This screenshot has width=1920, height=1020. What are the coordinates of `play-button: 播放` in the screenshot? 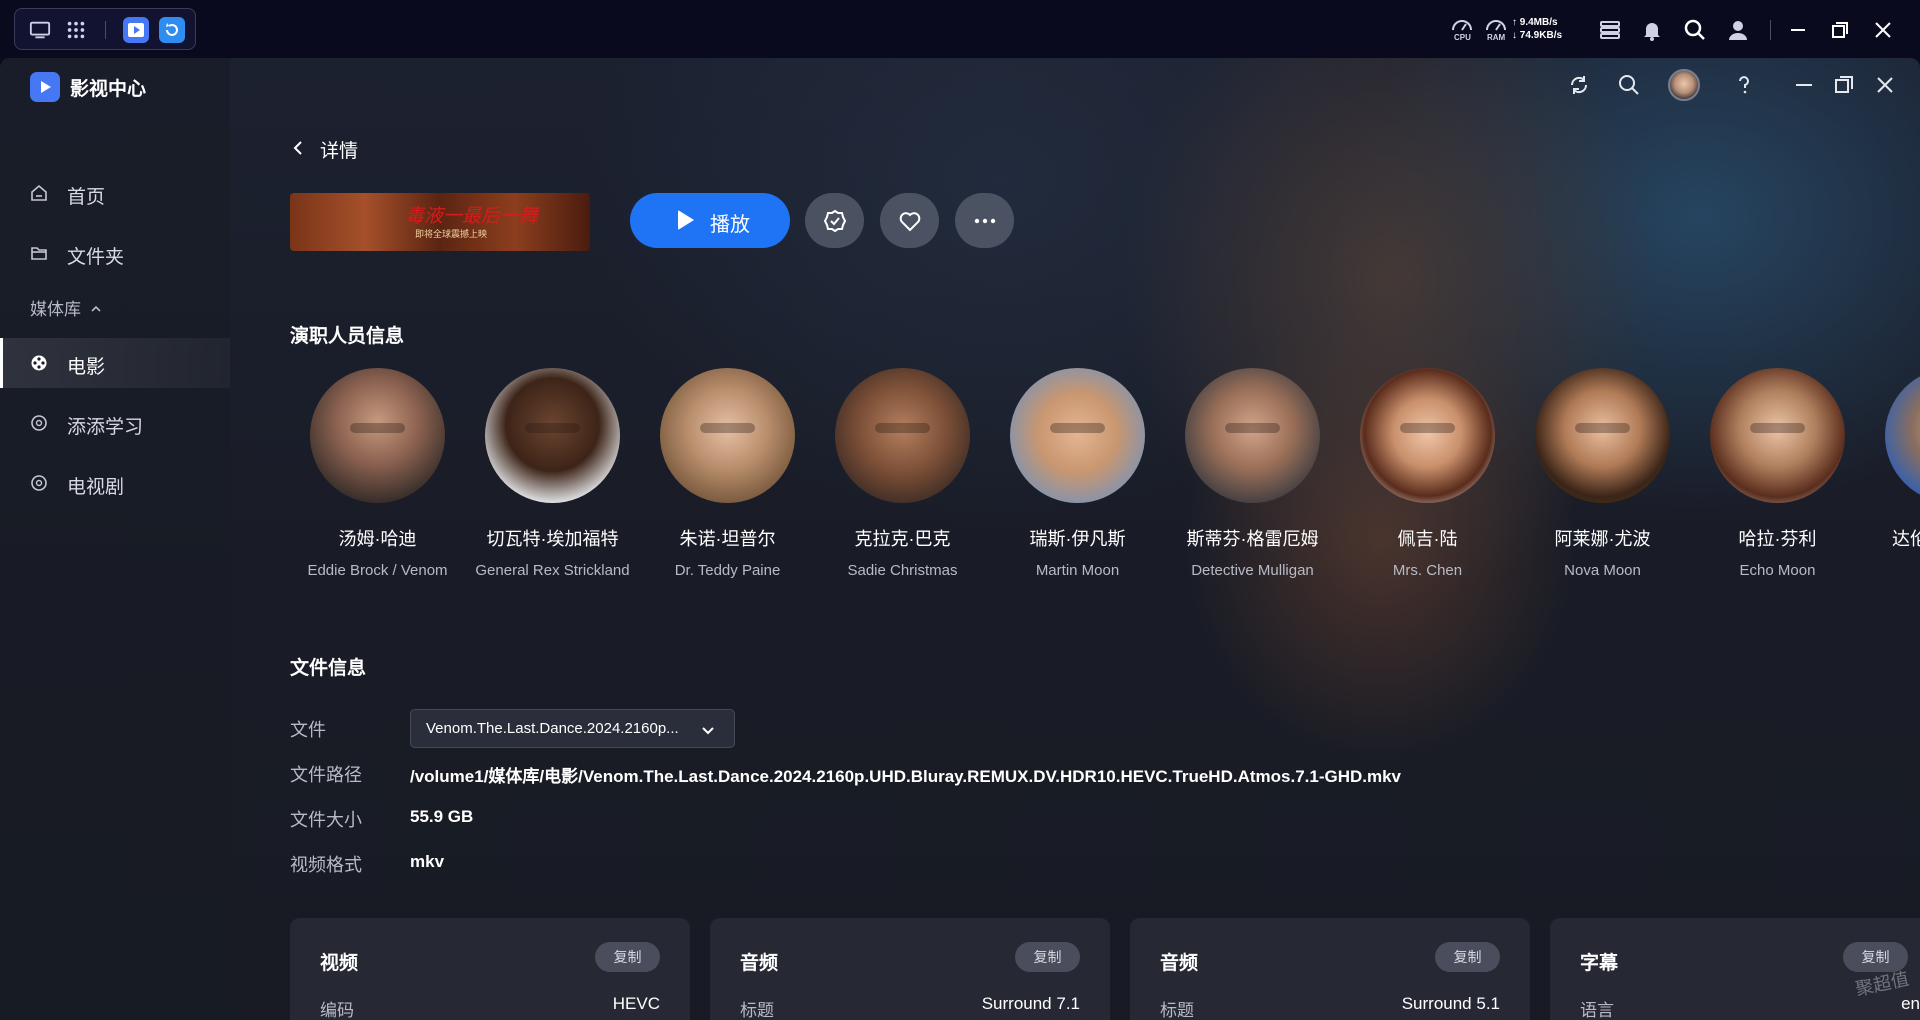 It's located at (710, 220).